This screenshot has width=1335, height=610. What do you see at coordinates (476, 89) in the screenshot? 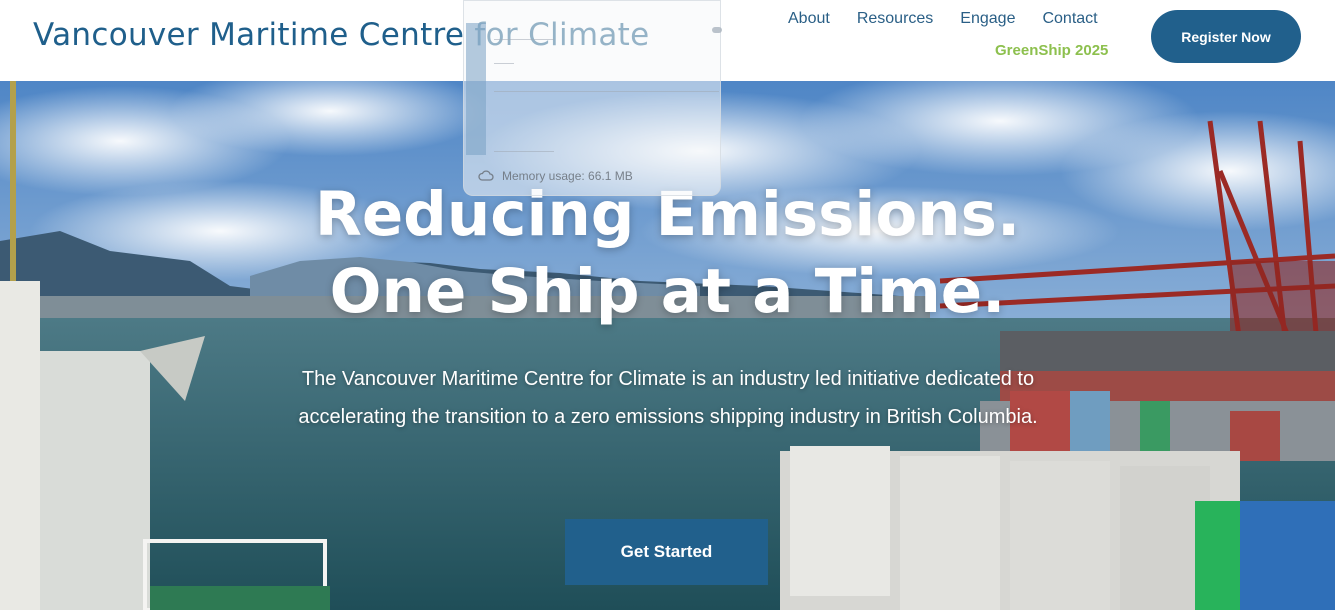
I see `overlay-sidebar-bar` at bounding box center [476, 89].